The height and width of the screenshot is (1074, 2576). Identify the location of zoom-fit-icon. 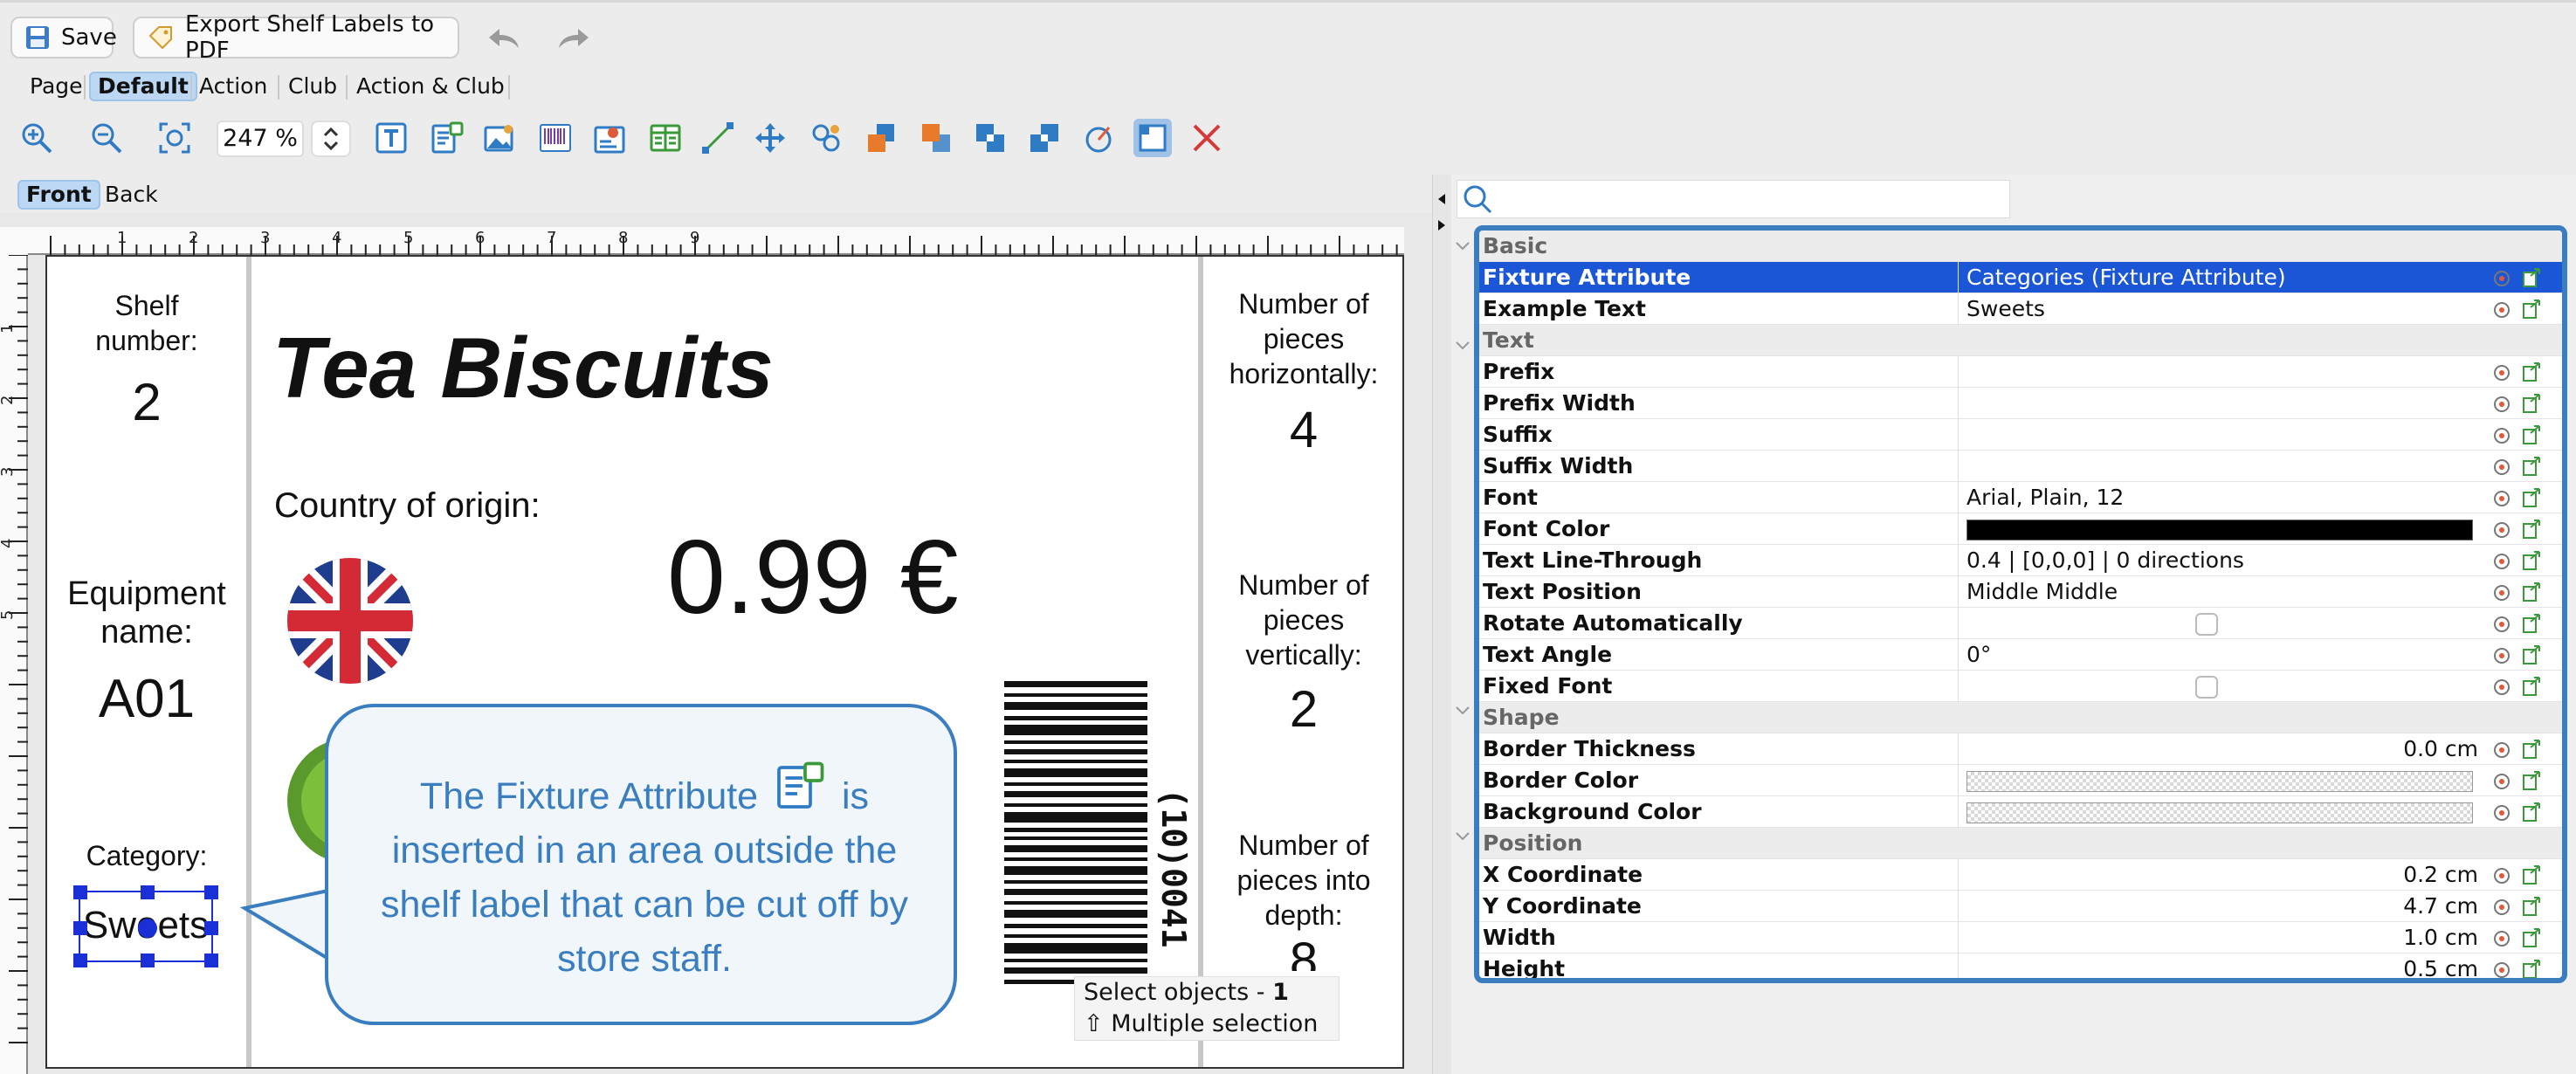
(174, 138).